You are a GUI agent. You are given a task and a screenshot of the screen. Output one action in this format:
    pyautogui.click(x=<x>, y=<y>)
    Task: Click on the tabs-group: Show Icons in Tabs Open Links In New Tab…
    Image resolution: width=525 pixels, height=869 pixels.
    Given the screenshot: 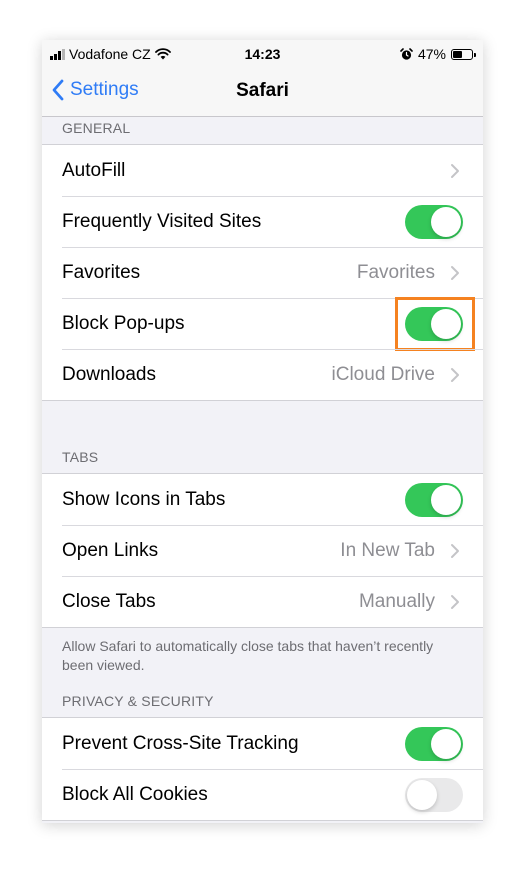 What is the action you would take?
    pyautogui.click(x=262, y=550)
    